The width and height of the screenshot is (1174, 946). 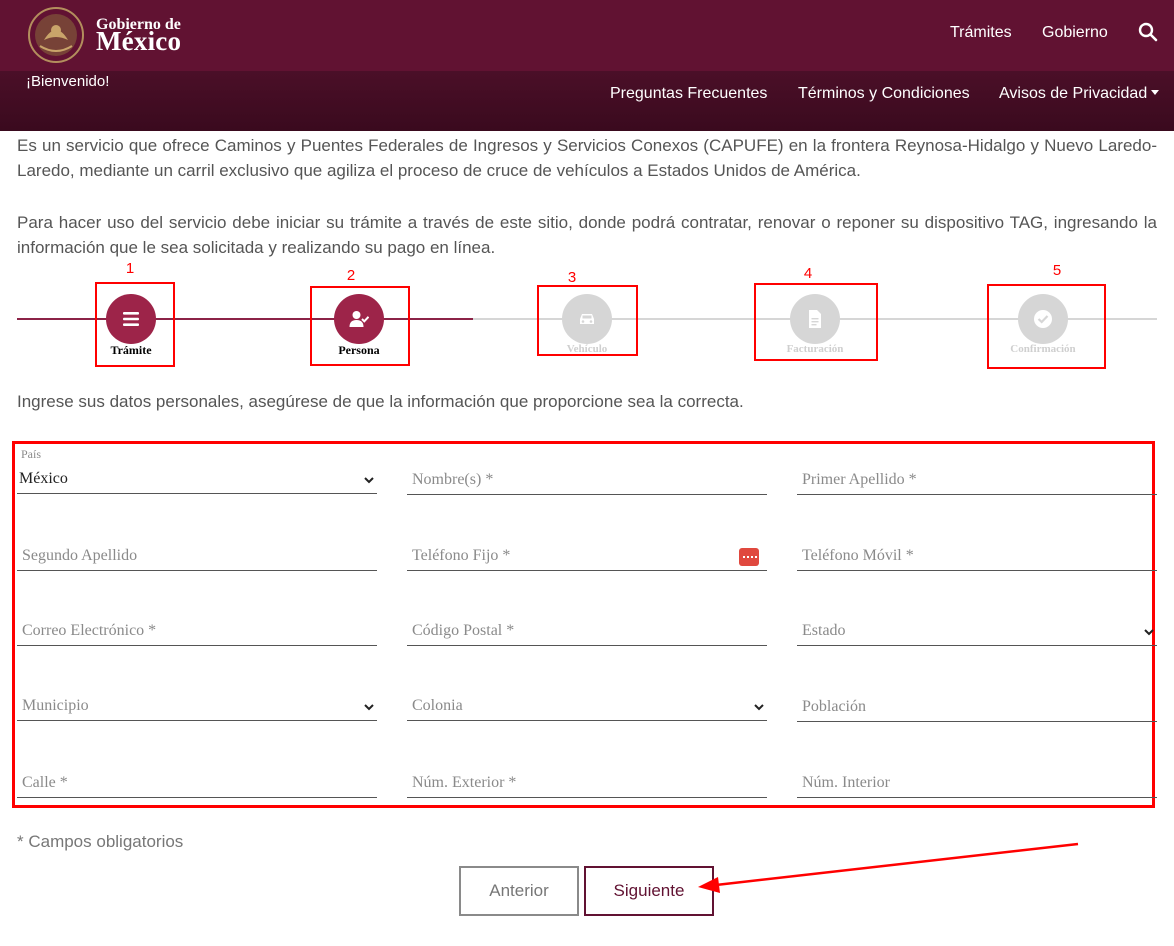 What do you see at coordinates (437, 705) in the screenshot?
I see `colonia-placeholder: Colonia` at bounding box center [437, 705].